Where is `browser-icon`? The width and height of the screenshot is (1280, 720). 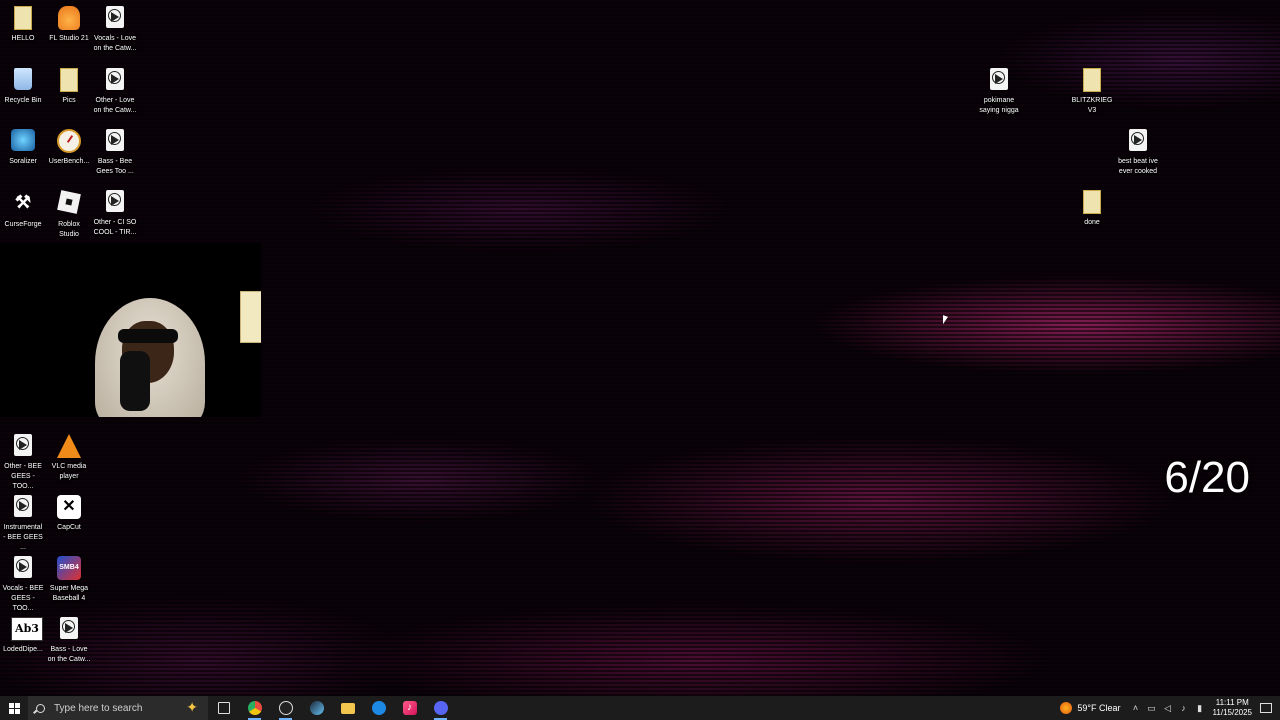
browser-icon is located at coordinates (378, 708).